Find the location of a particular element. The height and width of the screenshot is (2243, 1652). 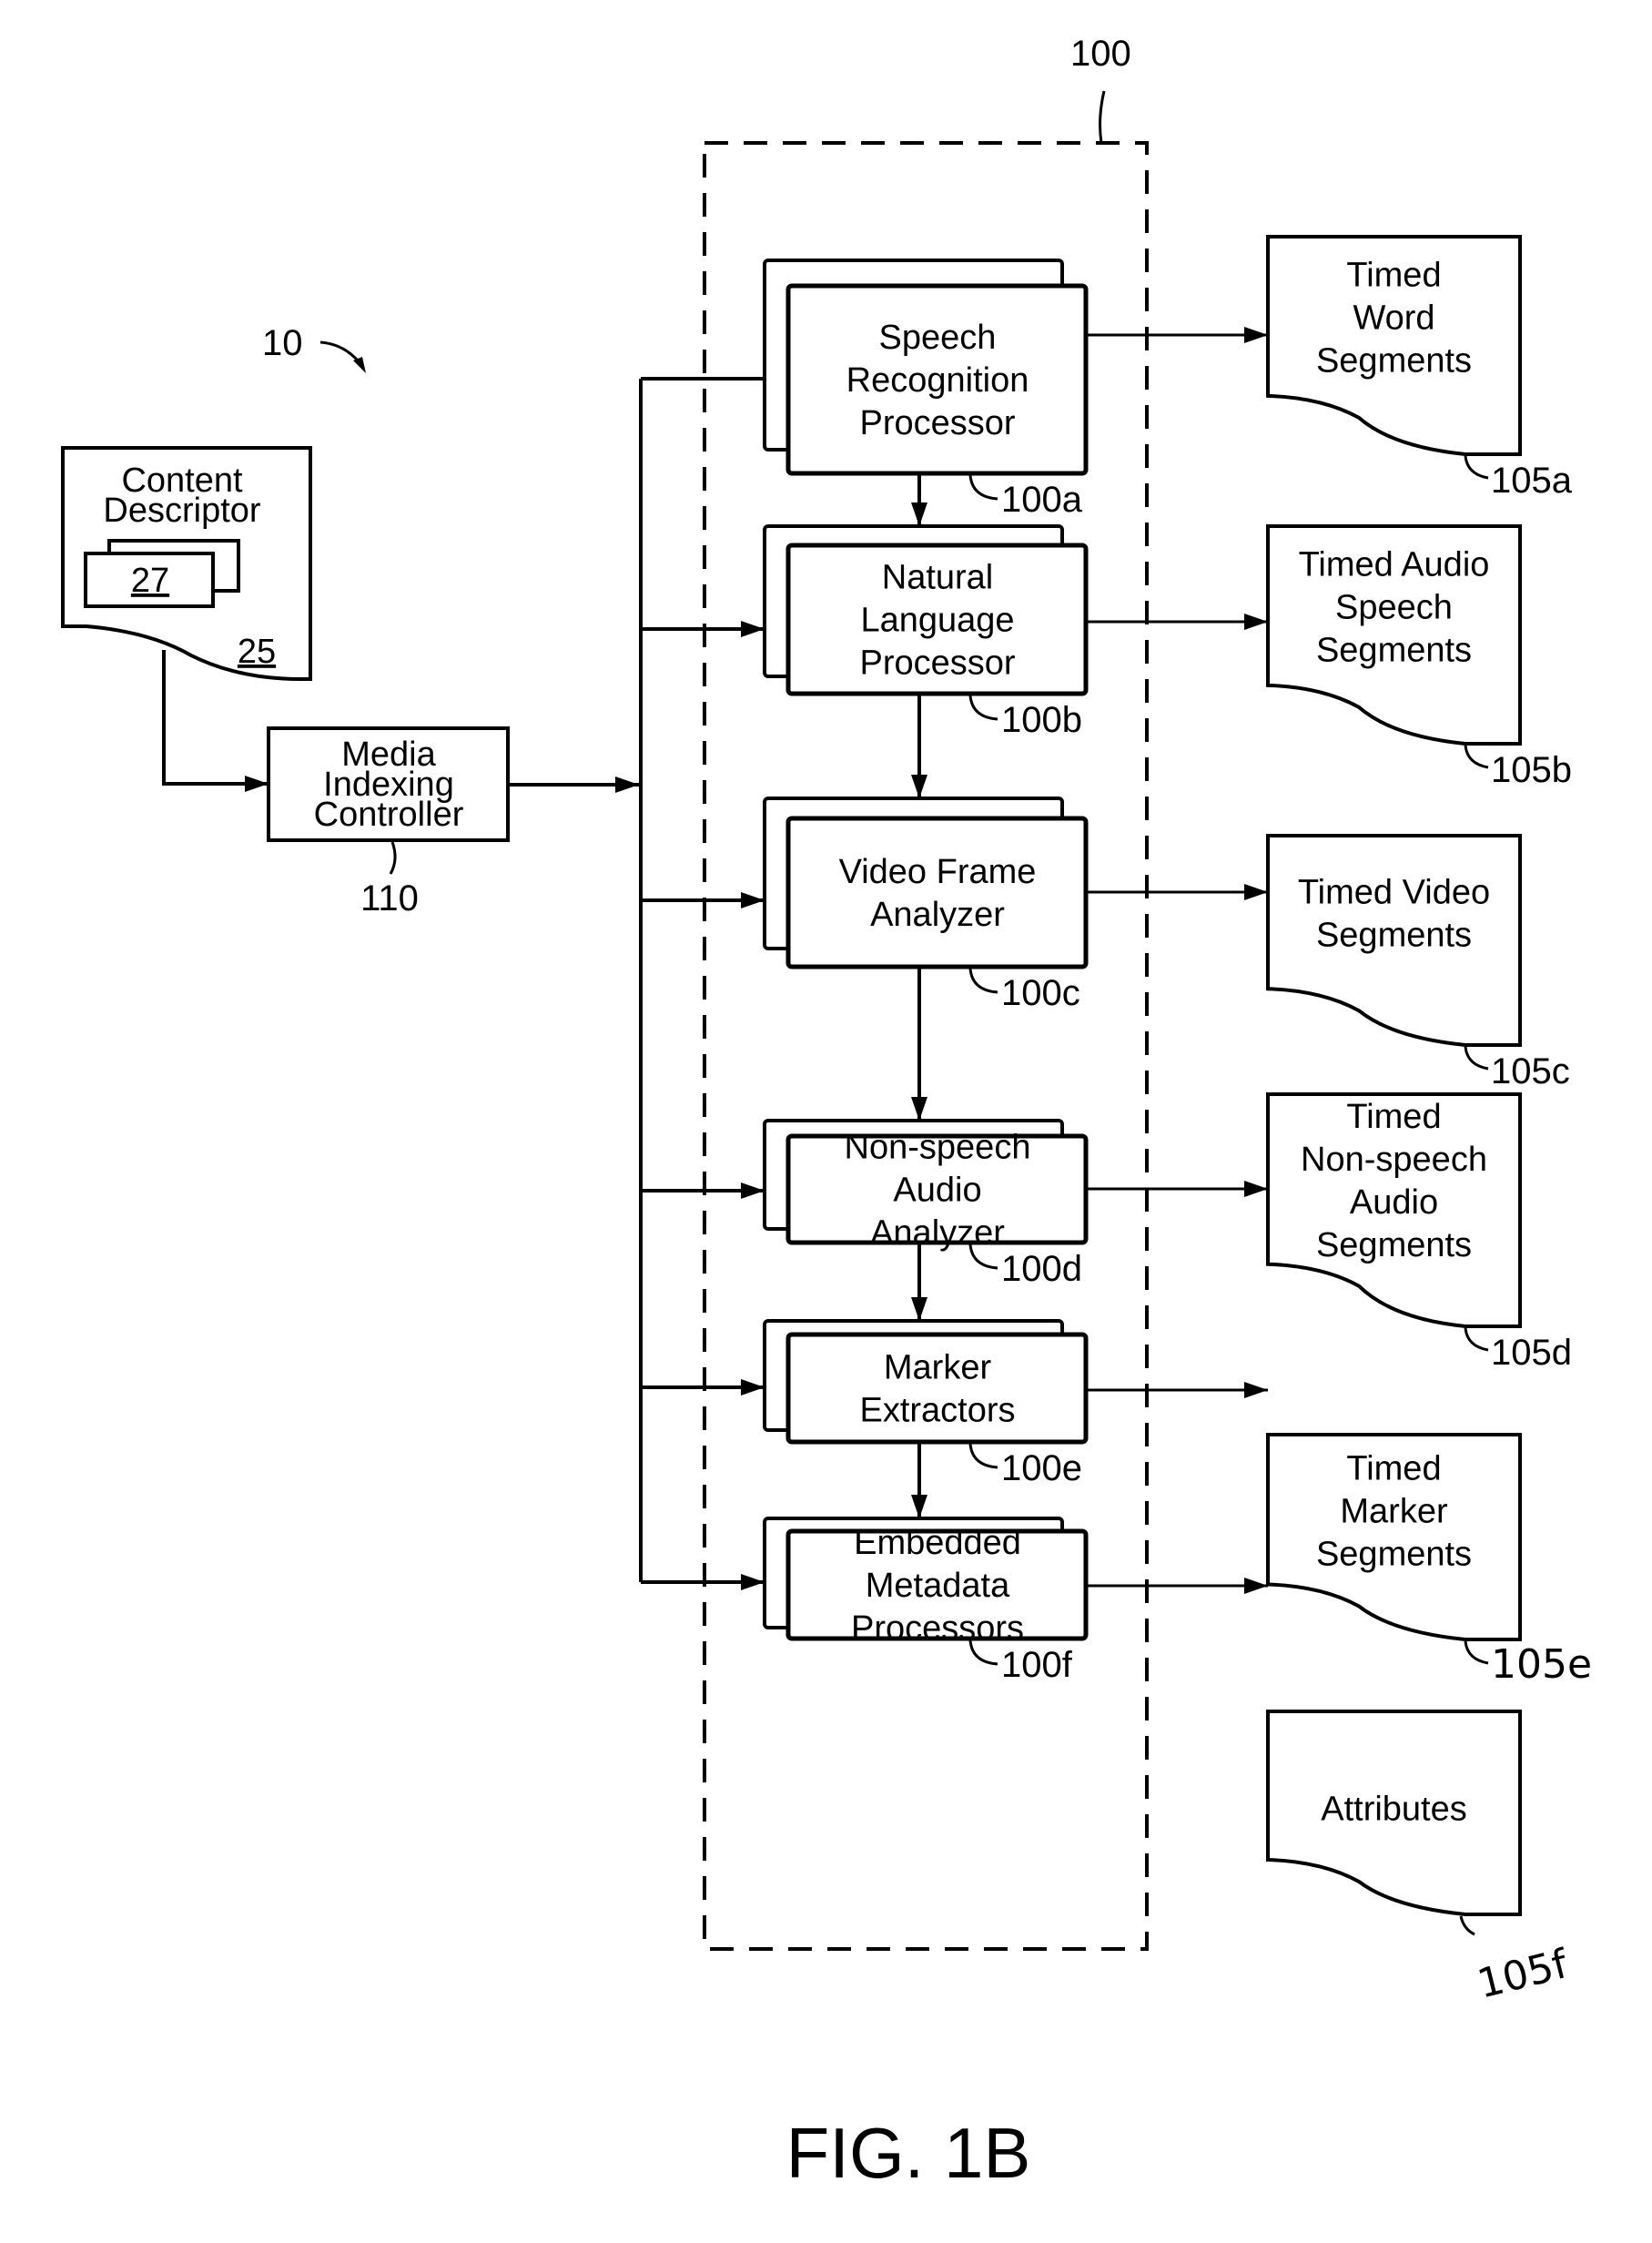

processor-100d: Non-speech Audio Analyzer100d is located at coordinates (954, 1220).